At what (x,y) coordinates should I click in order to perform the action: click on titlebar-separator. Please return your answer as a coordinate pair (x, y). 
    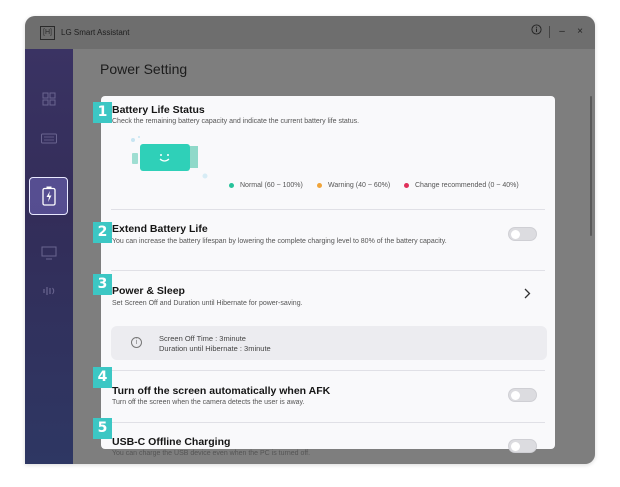
    Looking at the image, I should click on (549, 32).